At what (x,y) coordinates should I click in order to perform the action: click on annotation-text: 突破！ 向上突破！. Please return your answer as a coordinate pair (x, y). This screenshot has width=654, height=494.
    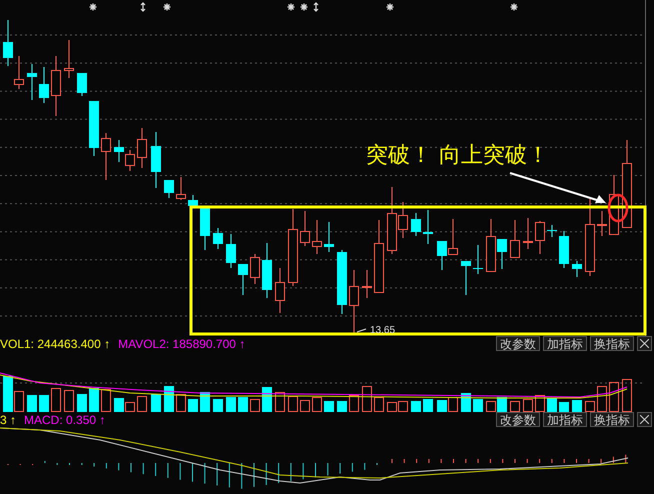
    Looking at the image, I should click on (457, 155).